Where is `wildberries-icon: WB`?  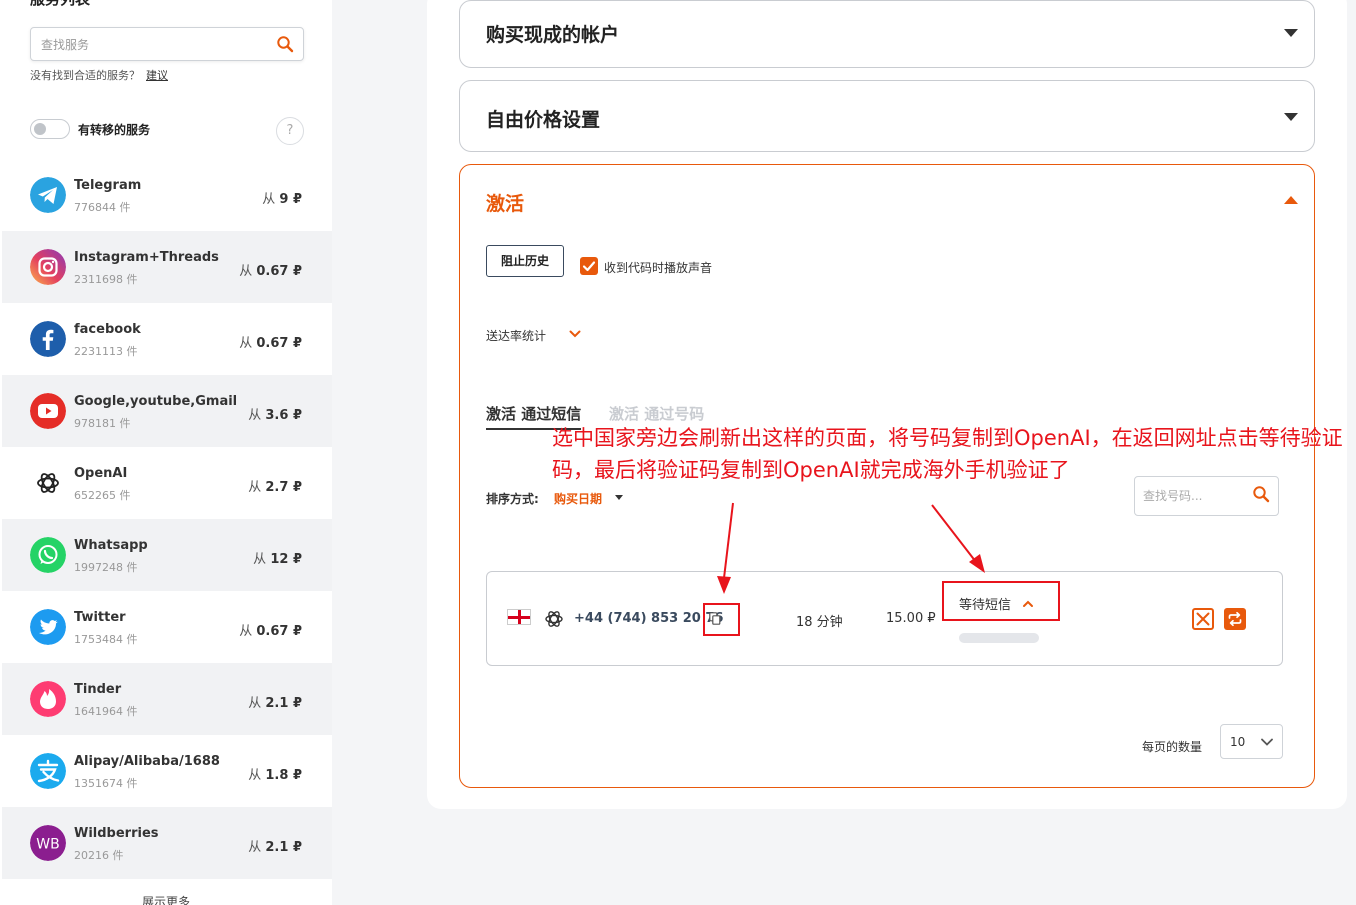
wildberries-icon: WB is located at coordinates (48, 843).